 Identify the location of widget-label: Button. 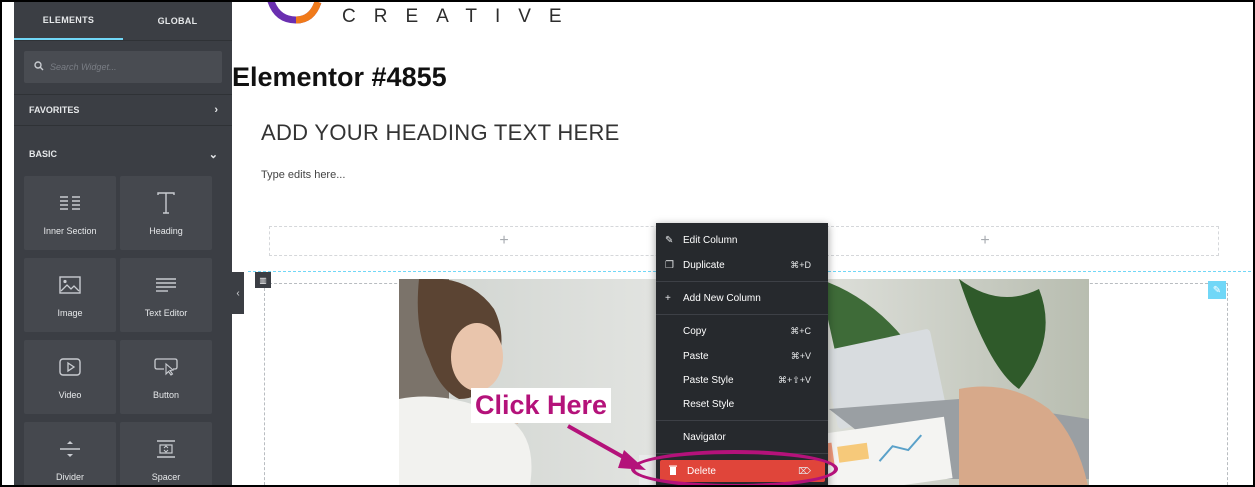
(166, 395).